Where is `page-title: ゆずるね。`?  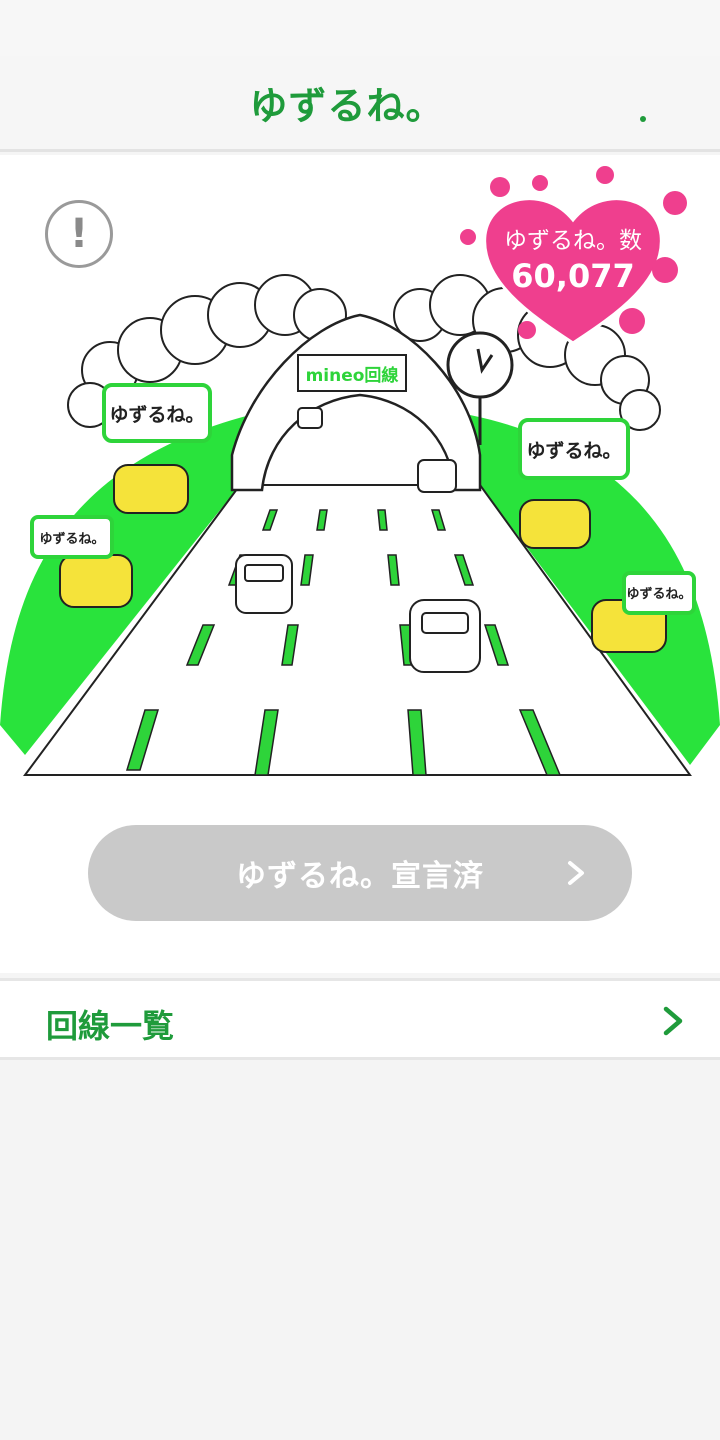 page-title: ゆずるね。 is located at coordinates (347, 106).